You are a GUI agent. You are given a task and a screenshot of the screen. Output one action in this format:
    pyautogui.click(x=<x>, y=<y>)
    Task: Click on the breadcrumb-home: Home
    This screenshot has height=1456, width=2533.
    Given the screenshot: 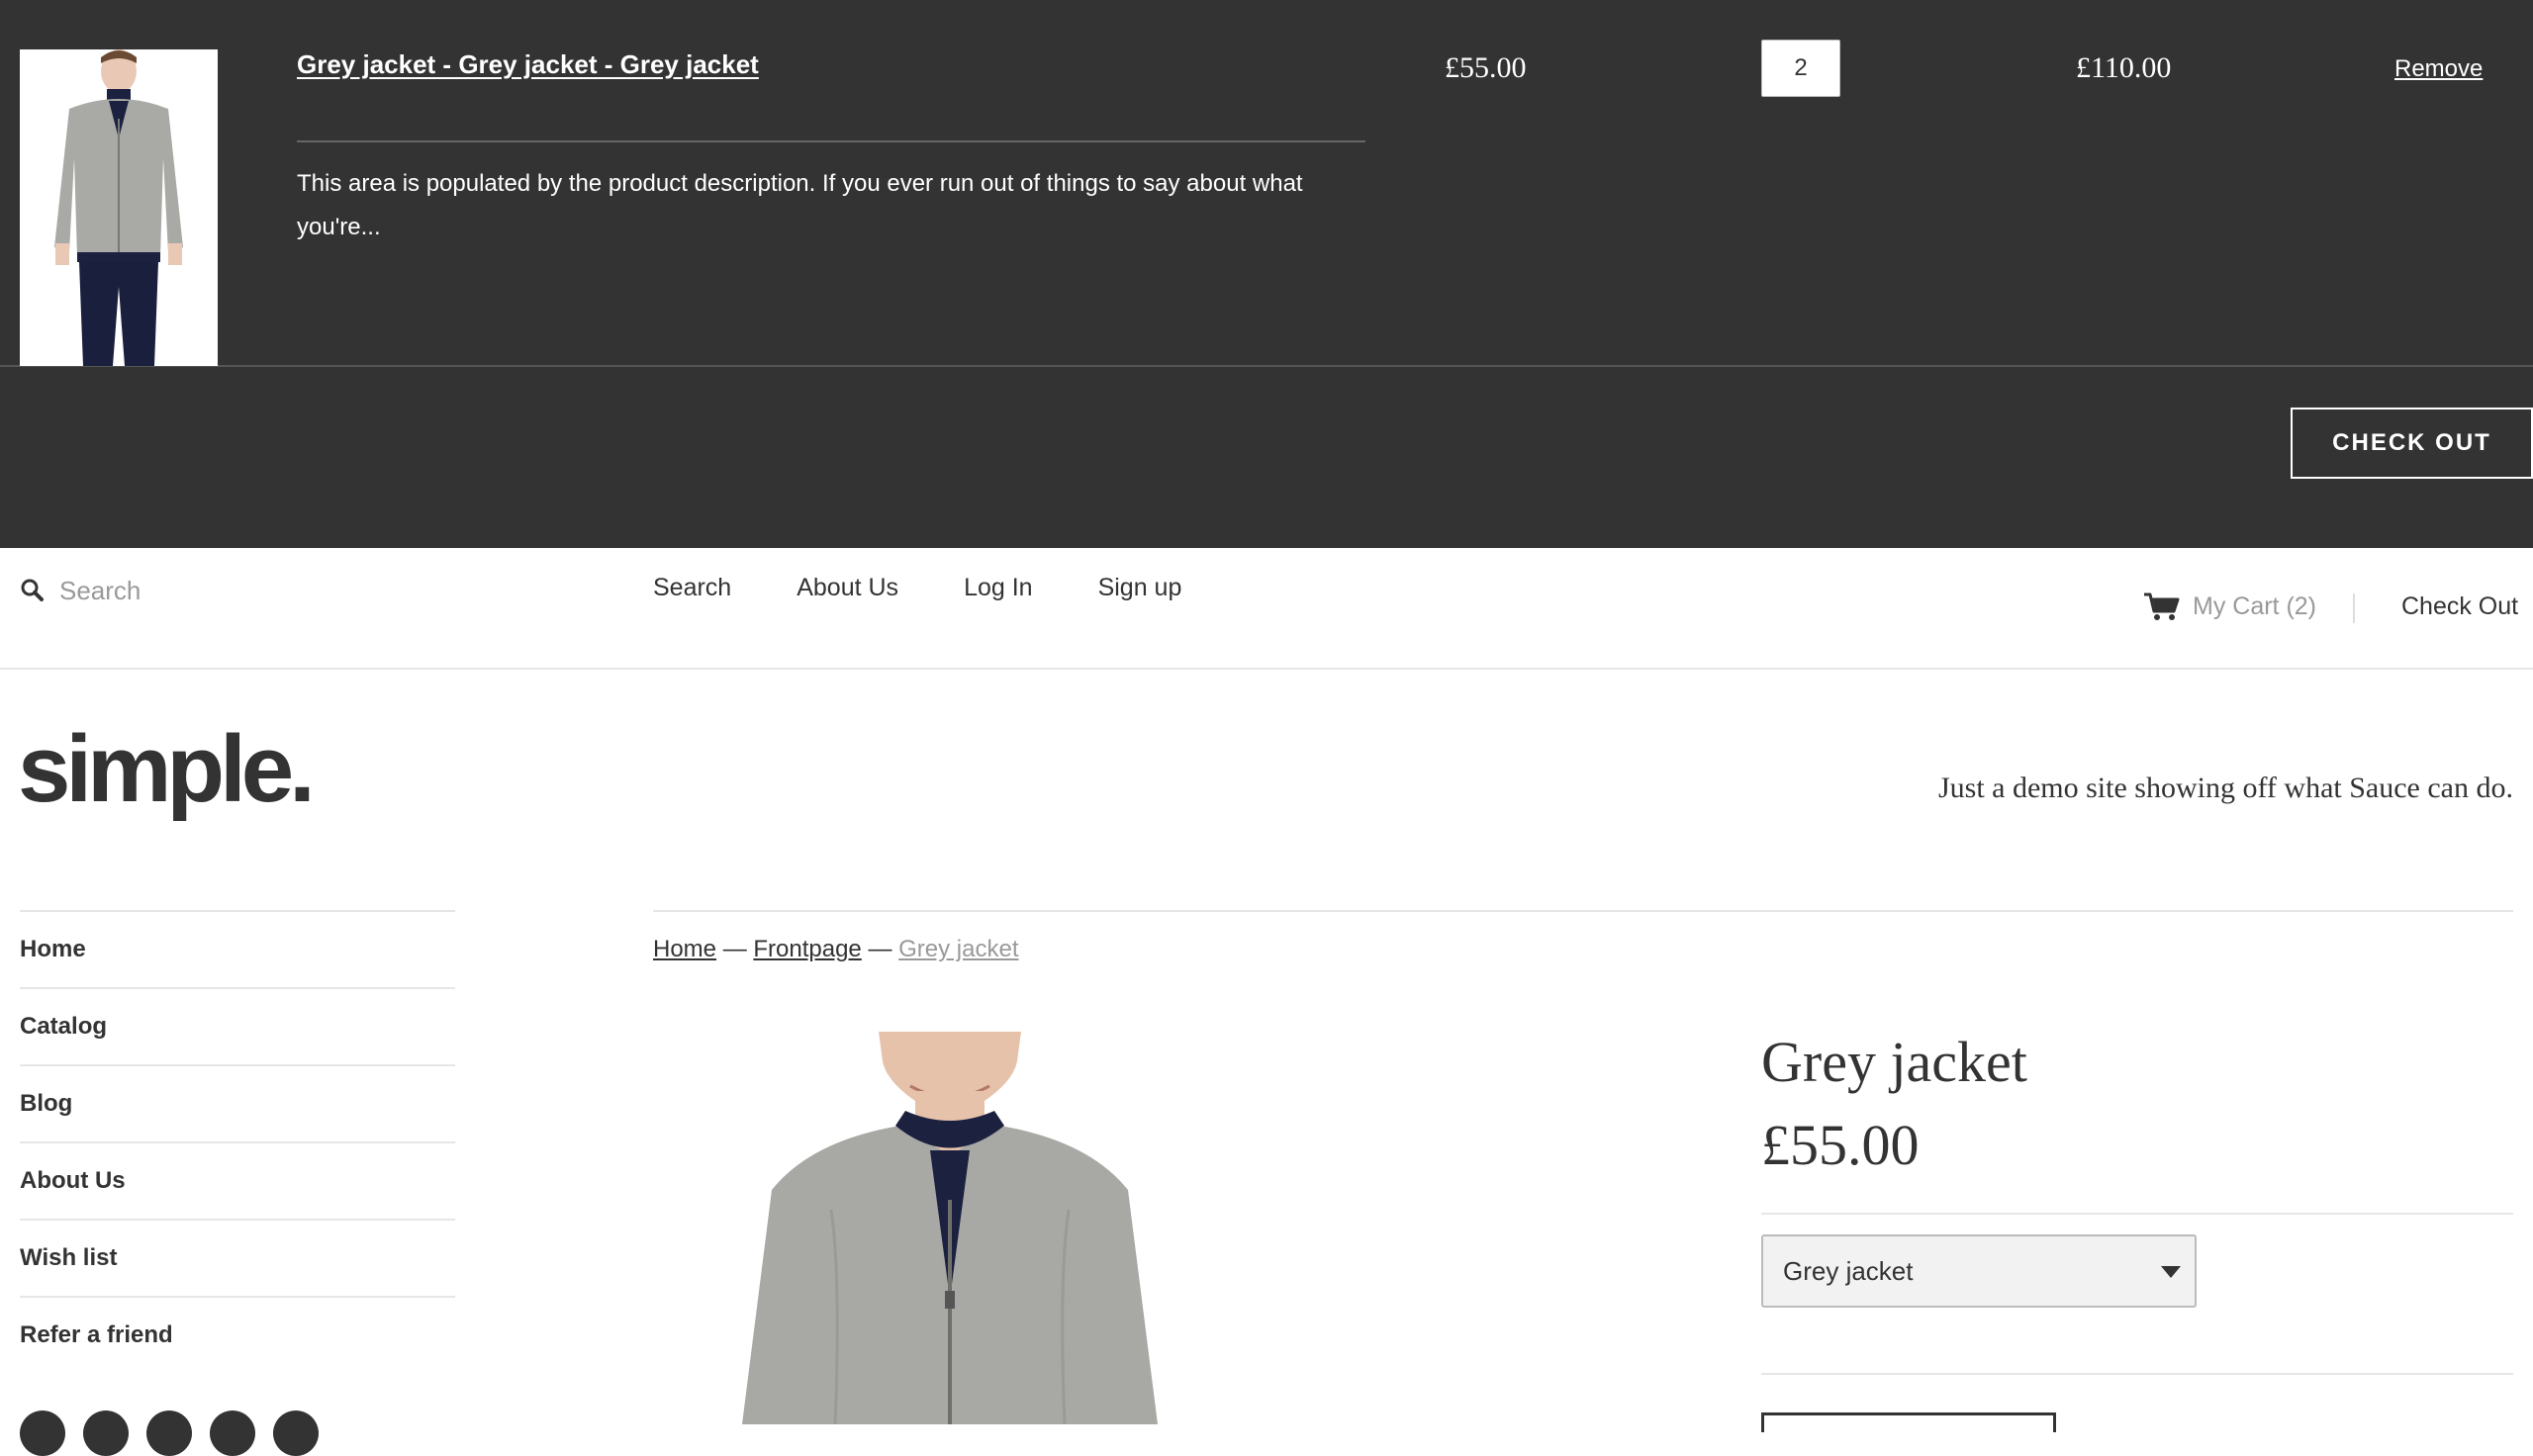 What is the action you would take?
    pyautogui.click(x=684, y=949)
    